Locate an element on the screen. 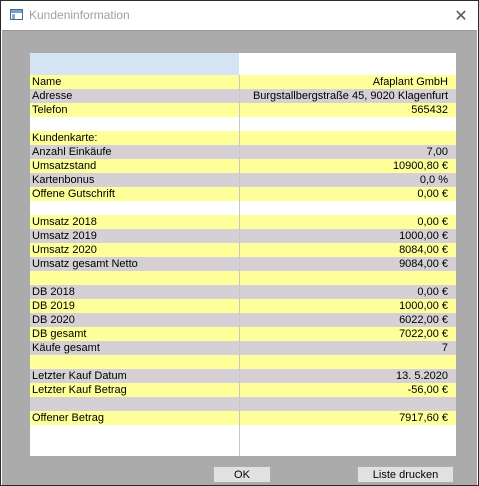 Image resolution: width=479 pixels, height=486 pixels. row-value: 7,00 is located at coordinates (437, 152).